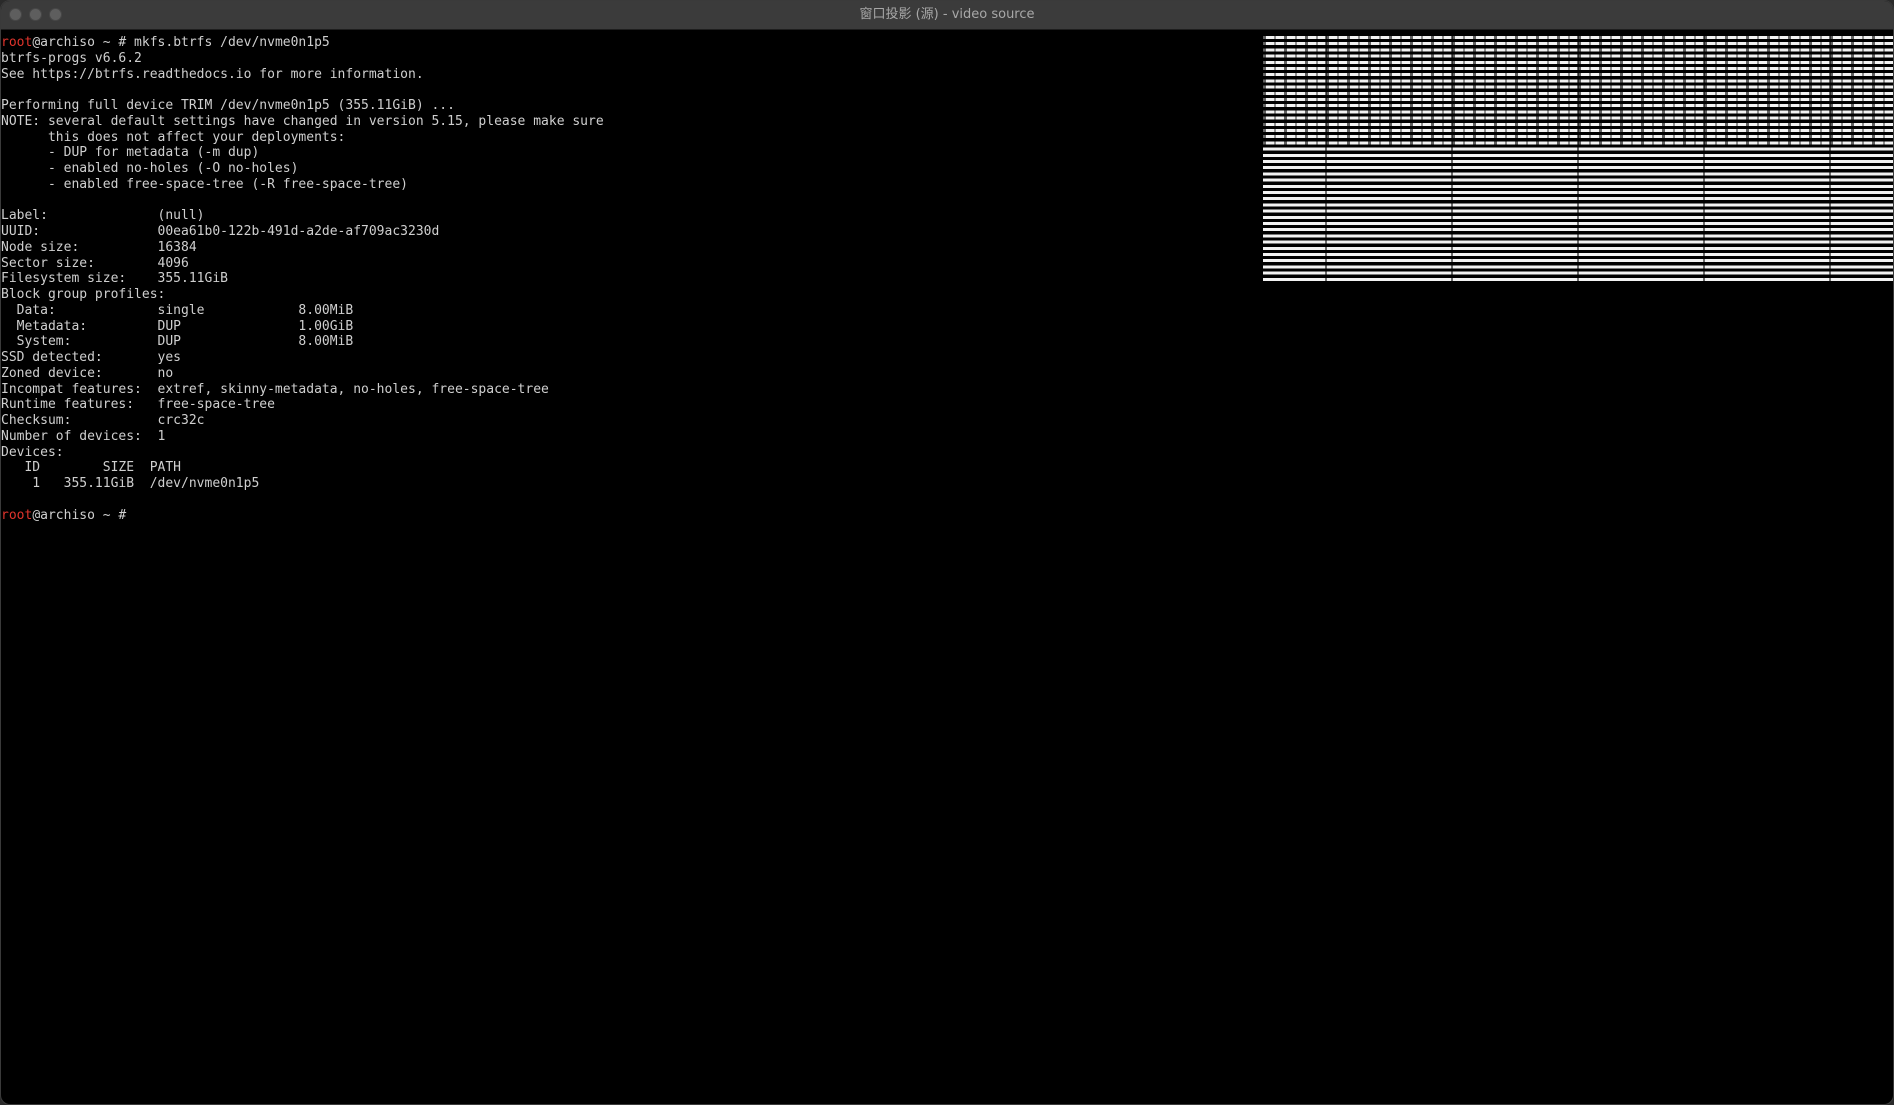 The width and height of the screenshot is (1894, 1105). What do you see at coordinates (946, 516) in the screenshot?
I see `final-prompt-line: root@archiso ~ #` at bounding box center [946, 516].